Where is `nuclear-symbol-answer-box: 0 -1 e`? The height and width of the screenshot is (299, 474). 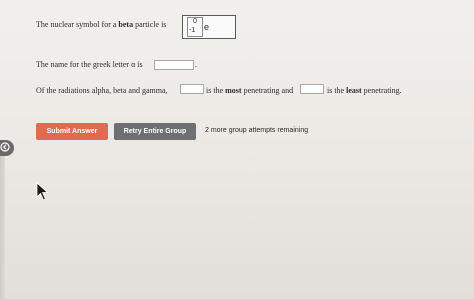
nuclear-symbol-answer-box: 0 -1 e is located at coordinates (209, 27).